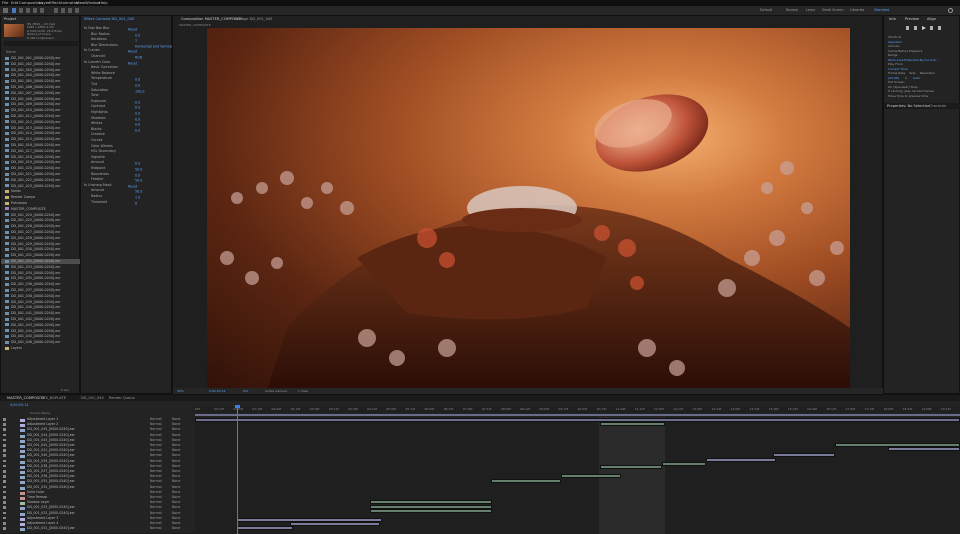 Image resolution: width=960 pixels, height=534 pixels. What do you see at coordinates (96, 461) in the screenshot?
I see `timeline-layer-row: DD_001_039_[0000-0240].exr Normal None` at bounding box center [96, 461].